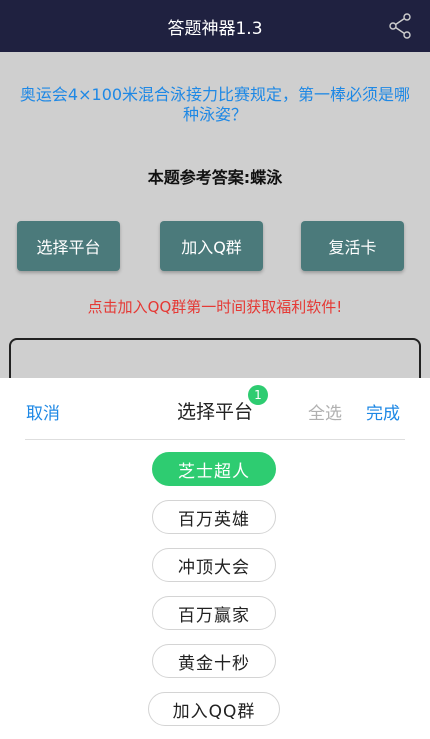  Describe the element at coordinates (258, 395) in the screenshot. I see `selected-count-badge: 1` at that location.